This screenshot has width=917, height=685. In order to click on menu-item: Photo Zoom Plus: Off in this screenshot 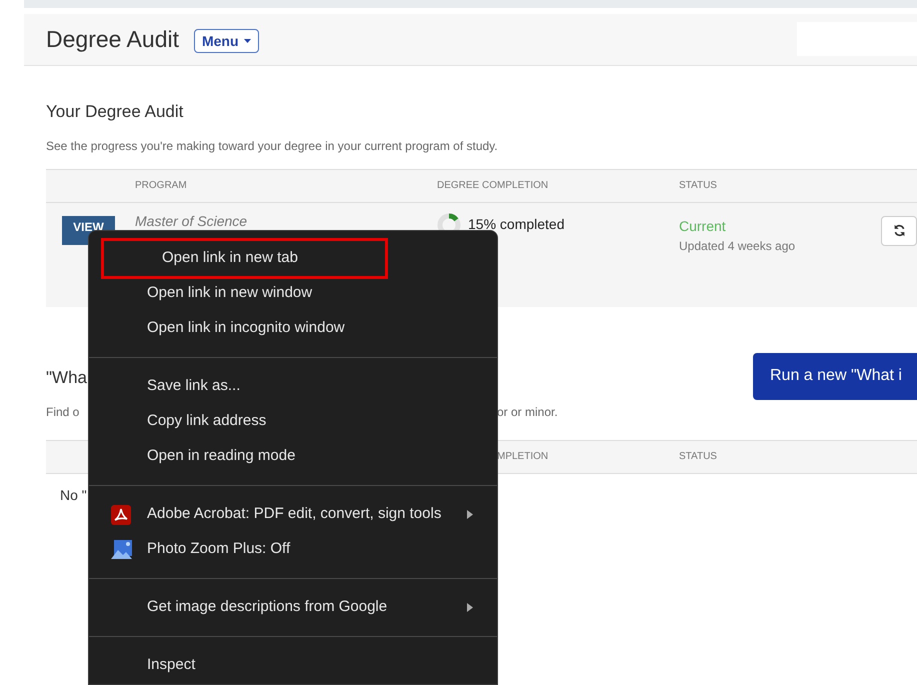, I will do `click(293, 549)`.